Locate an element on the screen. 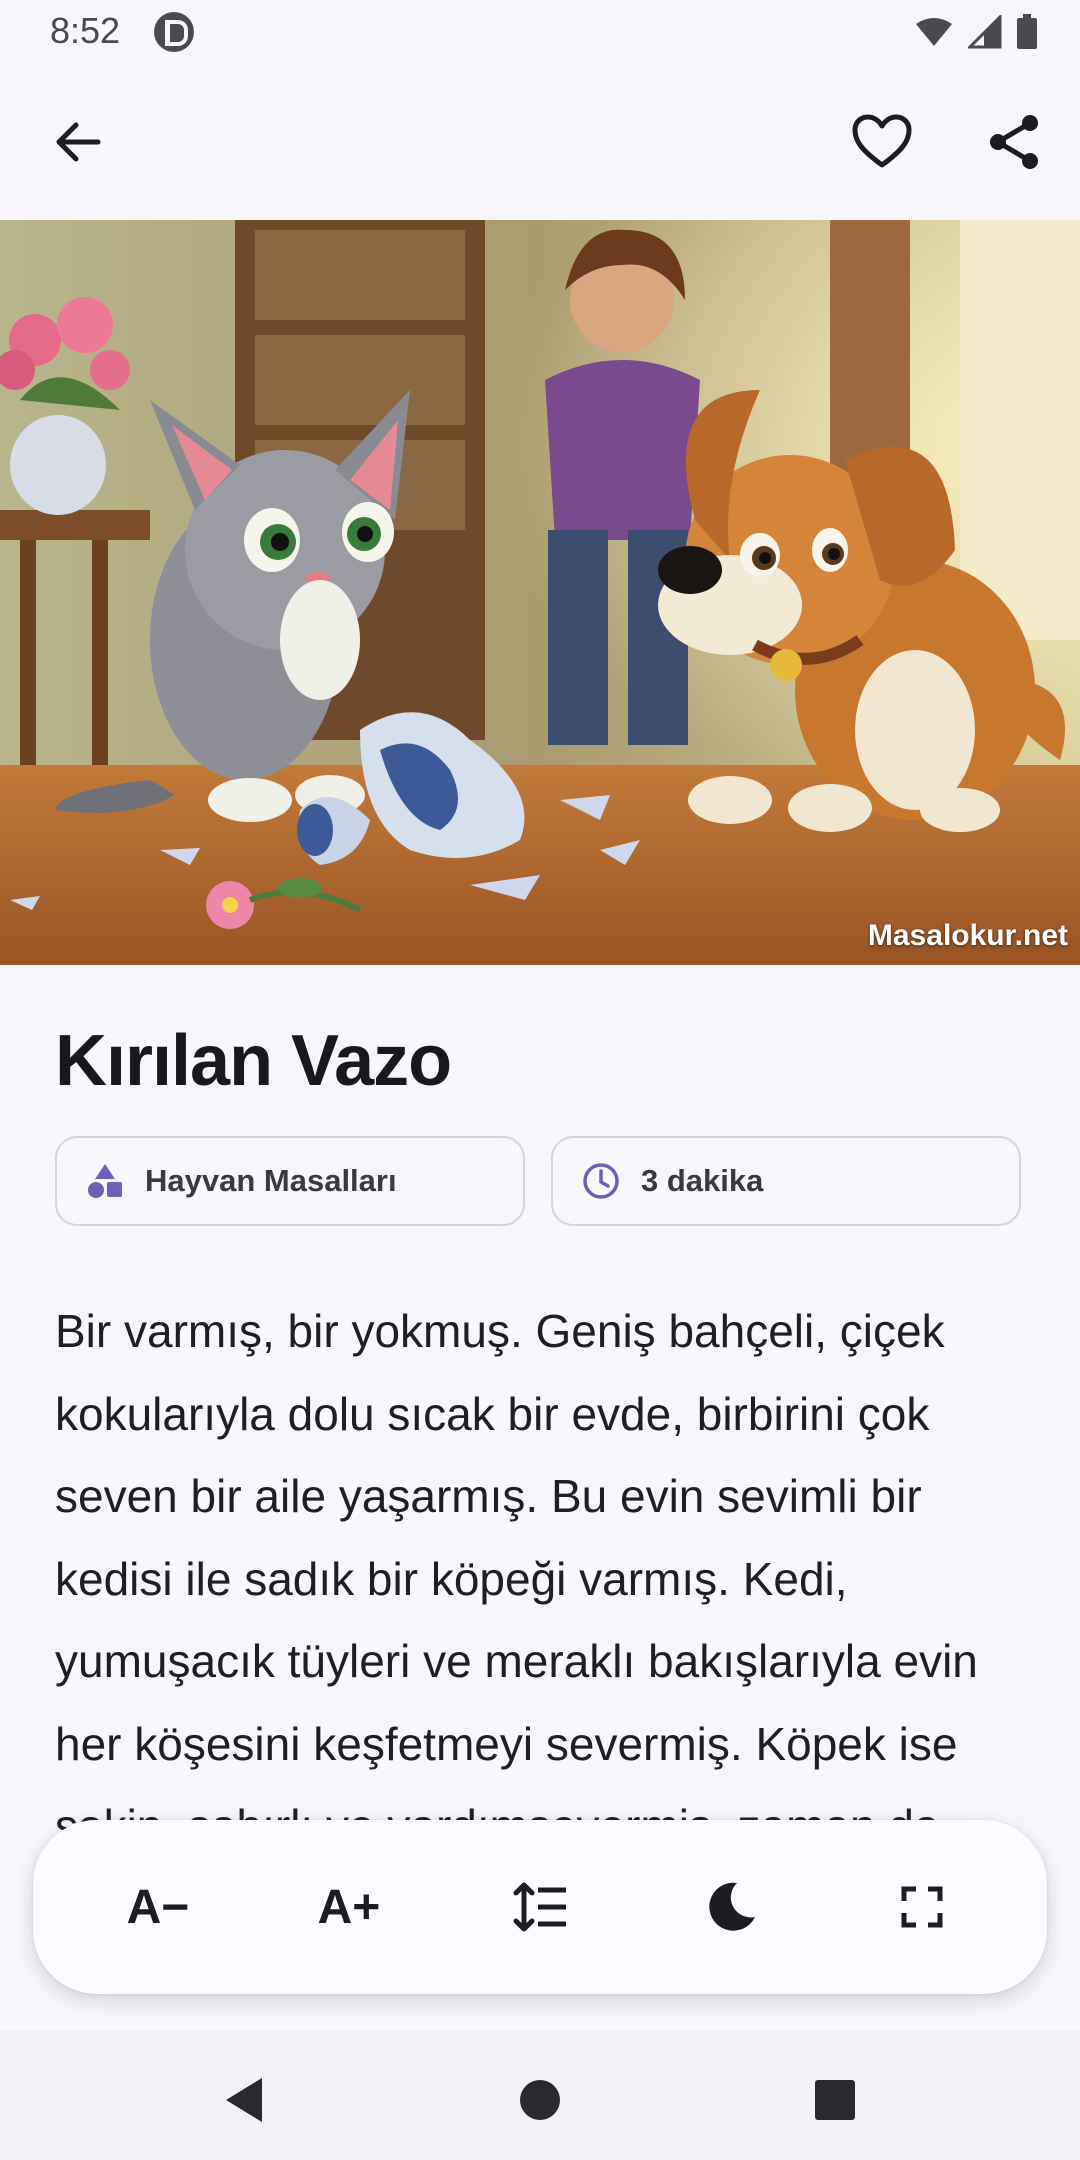 This screenshot has width=1080, height=2160. moon-icon is located at coordinates (732, 1906).